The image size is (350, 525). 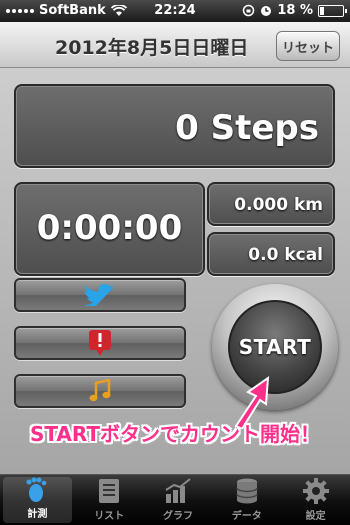 What do you see at coordinates (109, 516) in the screenshot?
I see `tab-label: リスト` at bounding box center [109, 516].